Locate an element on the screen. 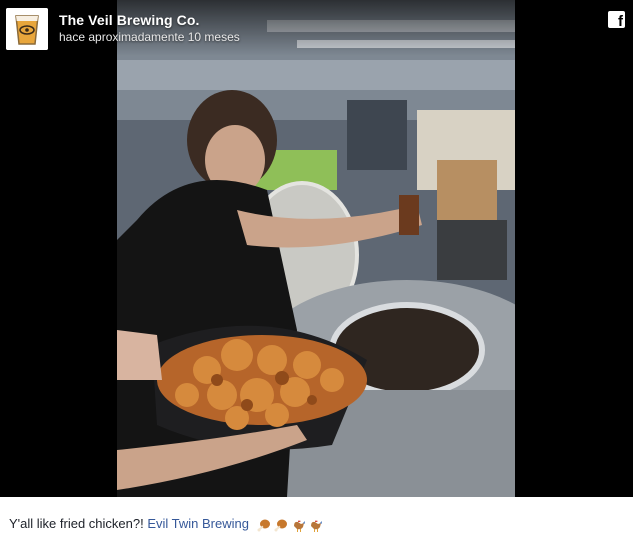 This screenshot has width=633, height=542. facebook-icon: f is located at coordinates (616, 19).